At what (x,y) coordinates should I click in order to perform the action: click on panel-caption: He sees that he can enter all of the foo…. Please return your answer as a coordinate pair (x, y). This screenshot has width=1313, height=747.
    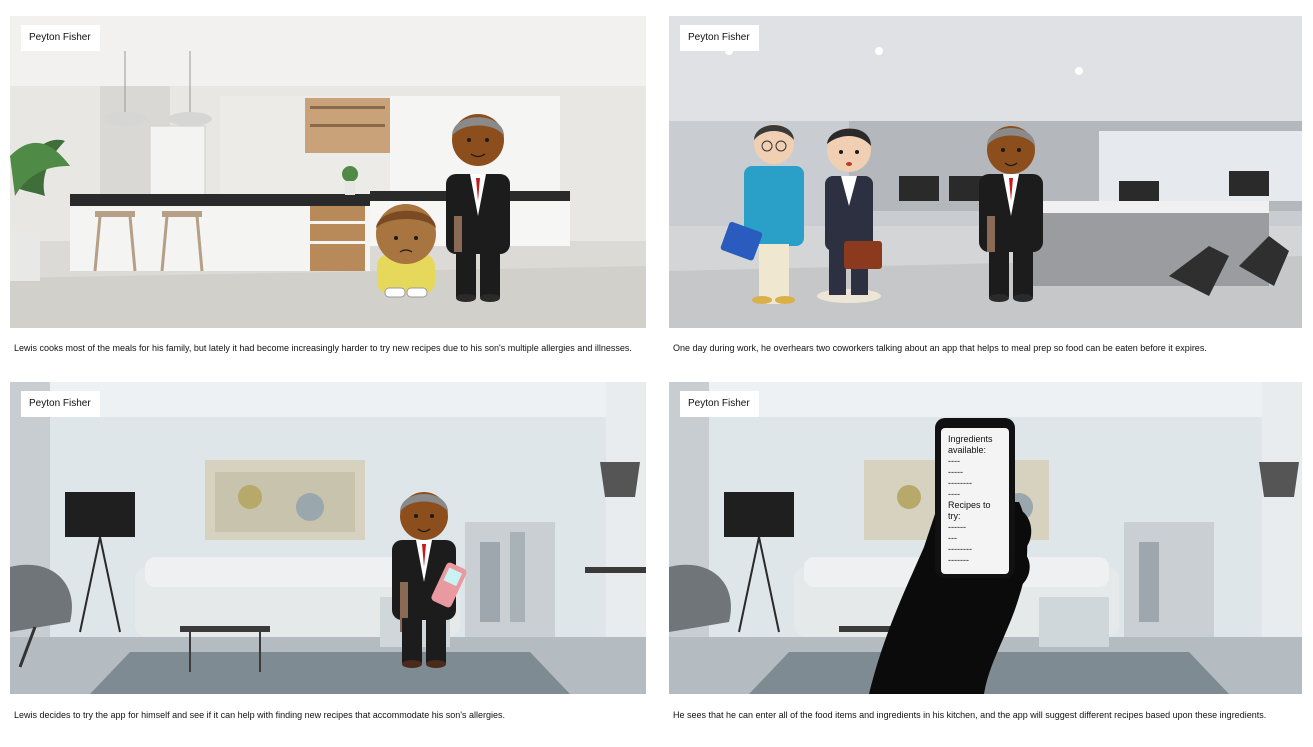
    Looking at the image, I should click on (970, 715).